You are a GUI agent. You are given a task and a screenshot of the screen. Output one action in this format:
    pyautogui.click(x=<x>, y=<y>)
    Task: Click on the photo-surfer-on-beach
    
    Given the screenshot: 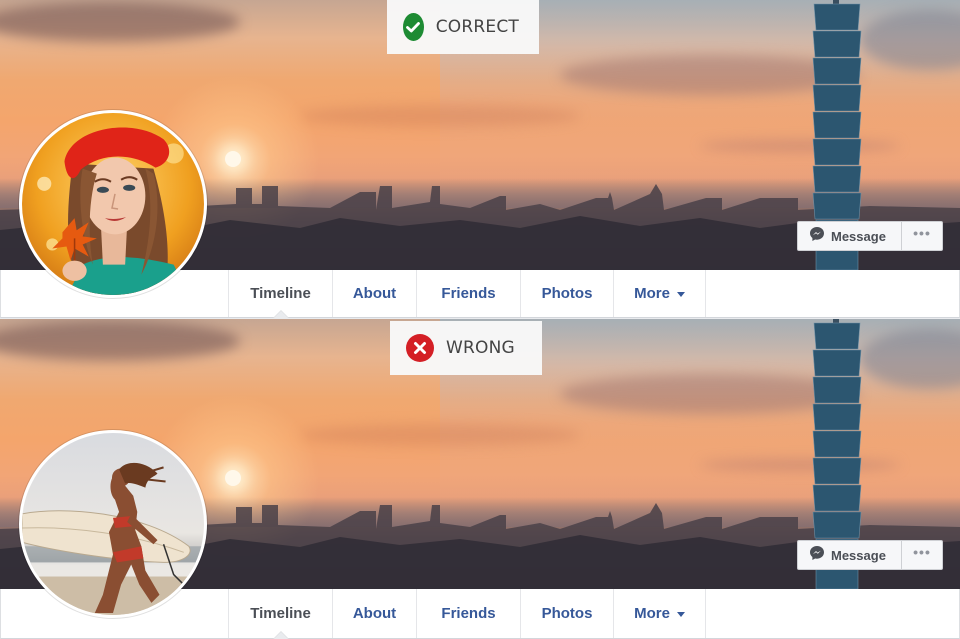 What is the action you would take?
    pyautogui.click(x=113, y=524)
    